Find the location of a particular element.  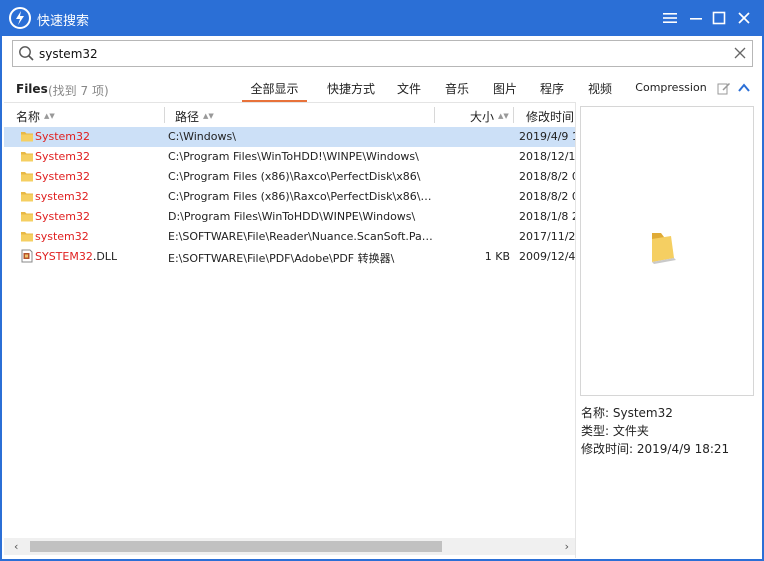

horizontal-scrollbar: ‹ › is located at coordinates (289, 546).